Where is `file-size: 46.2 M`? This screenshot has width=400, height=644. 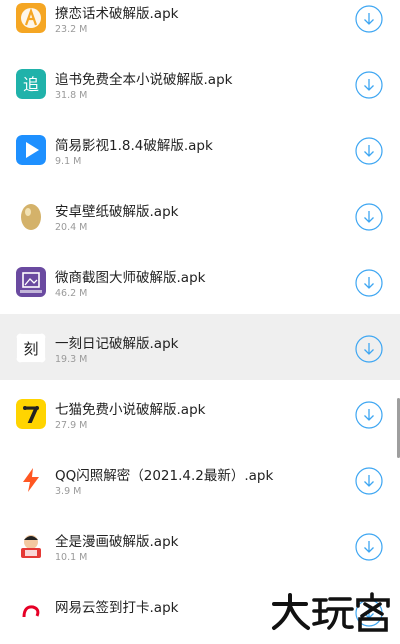
file-size: 46.2 M is located at coordinates (71, 293).